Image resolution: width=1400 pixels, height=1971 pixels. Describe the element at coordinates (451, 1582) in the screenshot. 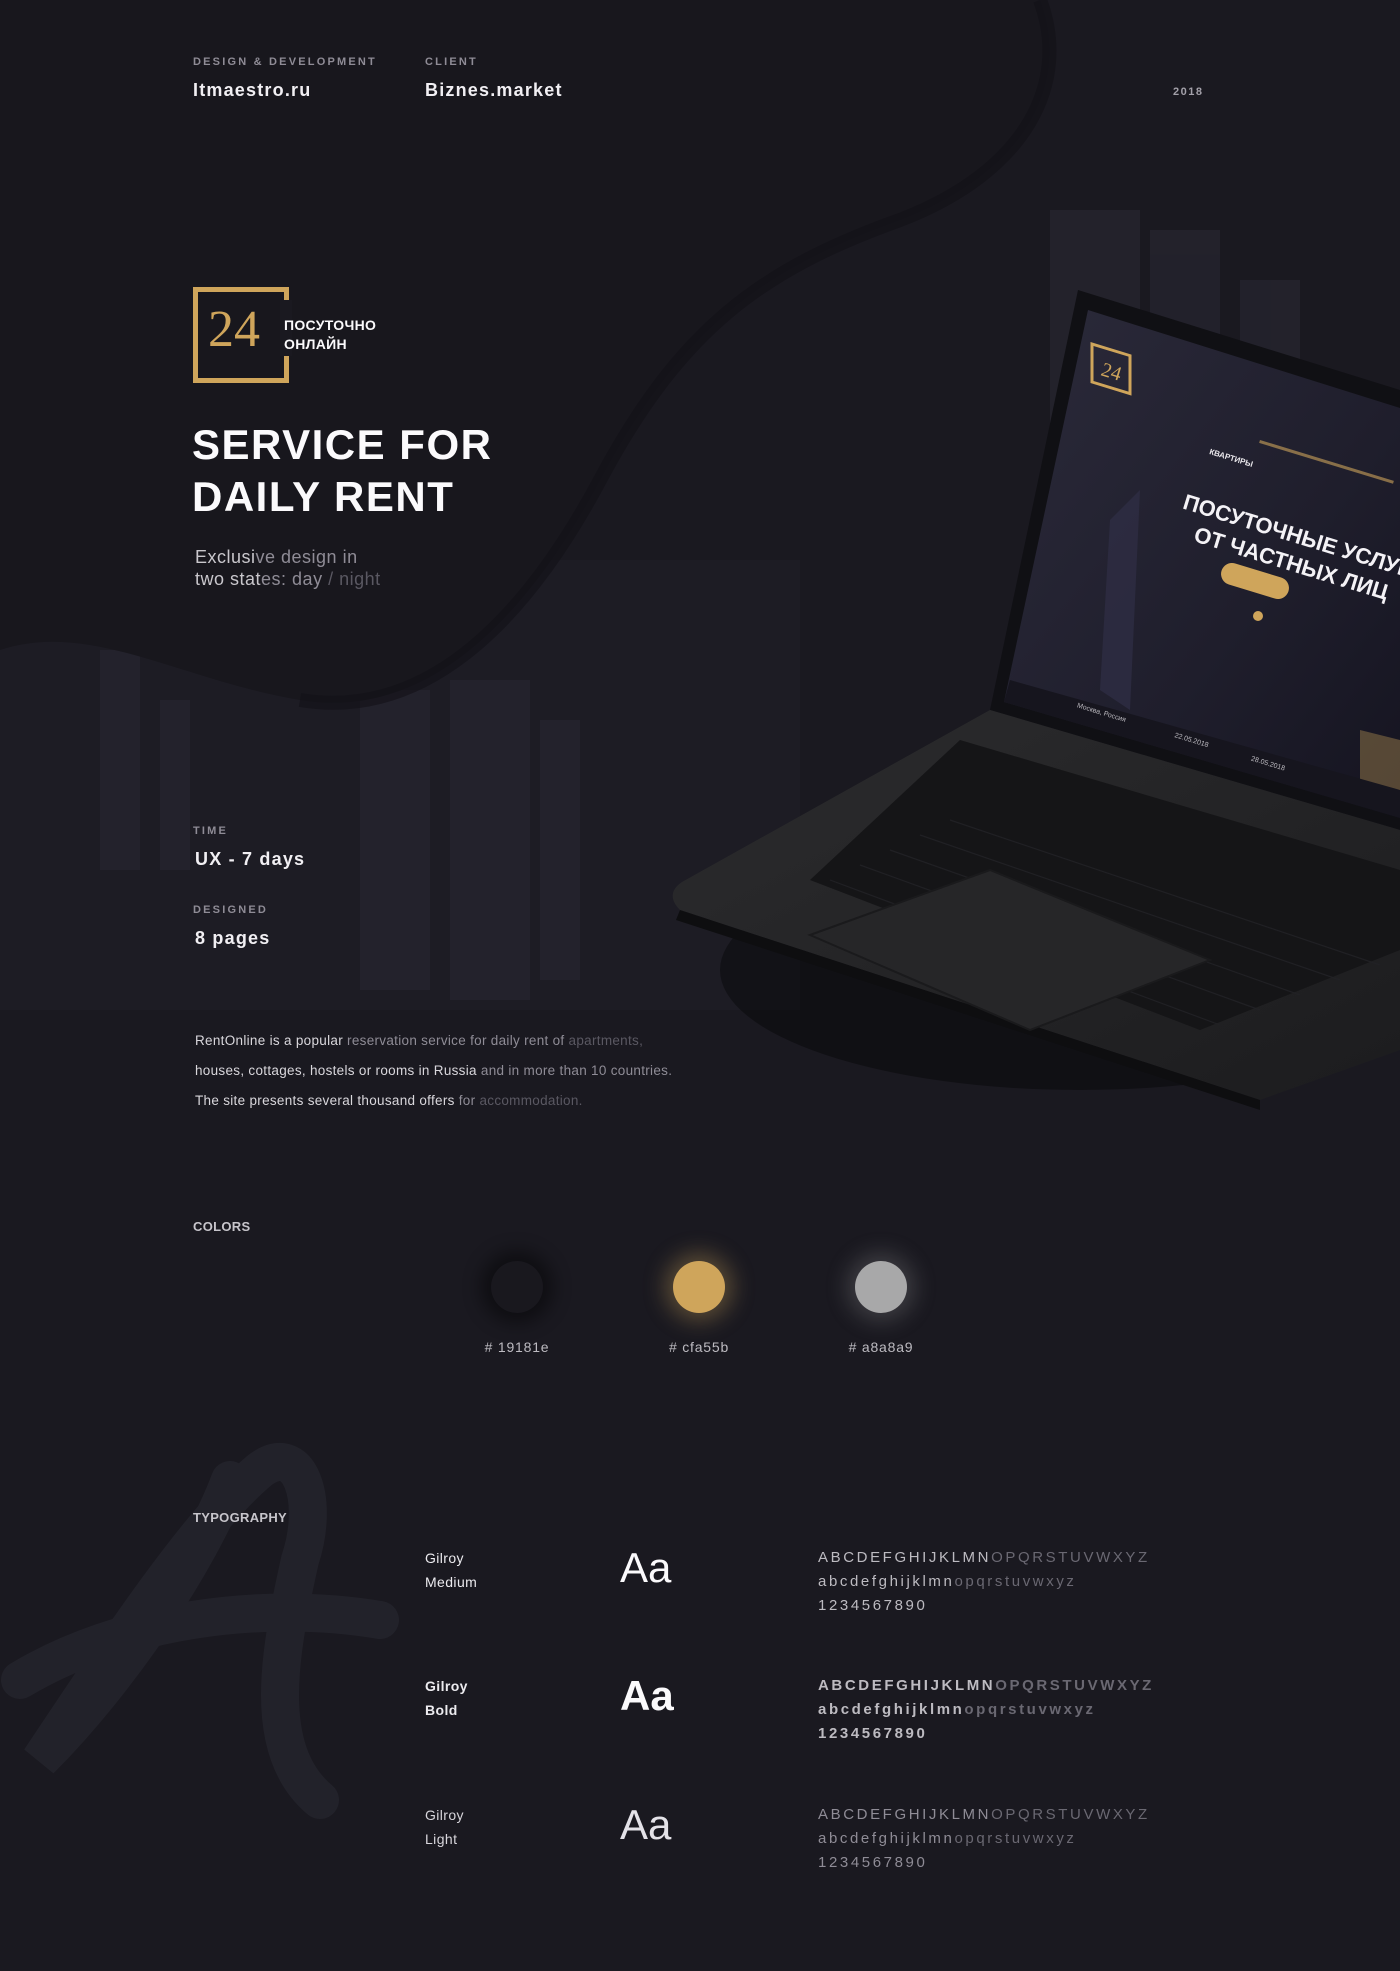

I see `font-medium-weight: Medium` at that location.